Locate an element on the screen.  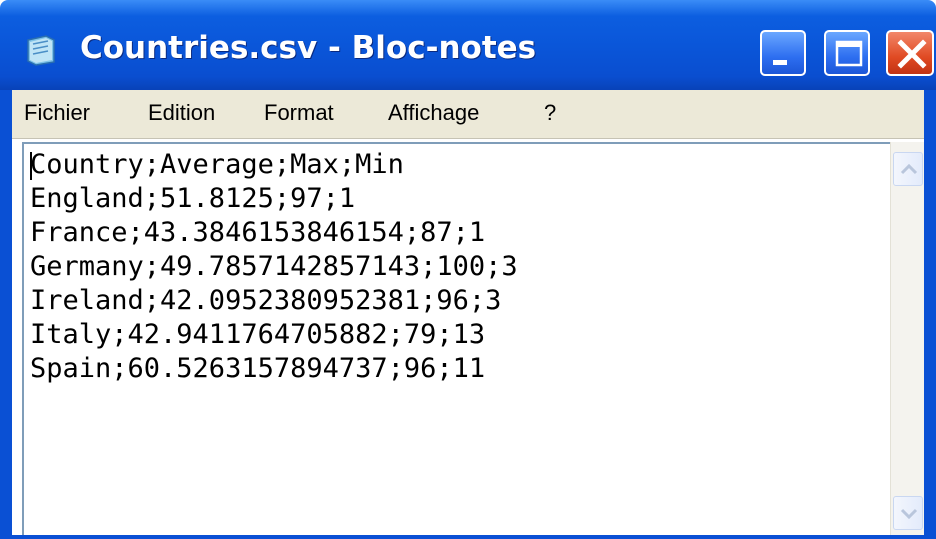
text-line: England;51.8125;97;1 is located at coordinates (193, 198).